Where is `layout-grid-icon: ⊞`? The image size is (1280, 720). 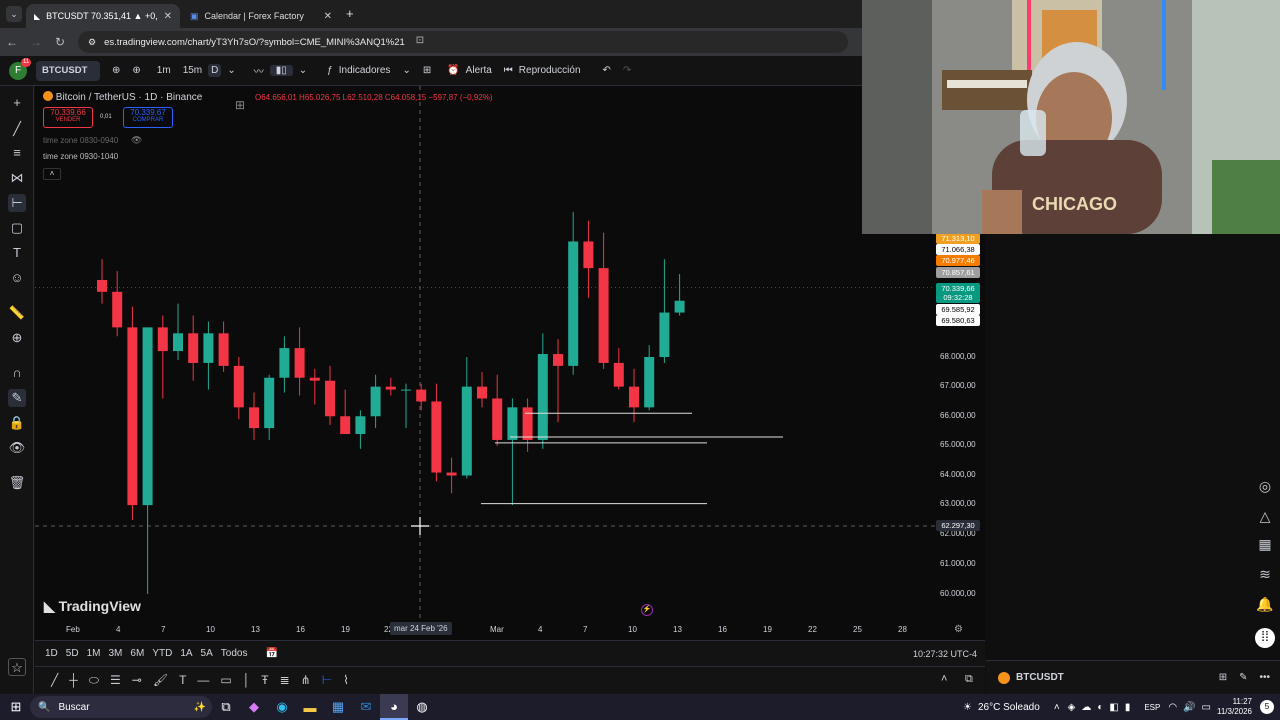
layout-grid-icon: ⊞ is located at coordinates (427, 70).